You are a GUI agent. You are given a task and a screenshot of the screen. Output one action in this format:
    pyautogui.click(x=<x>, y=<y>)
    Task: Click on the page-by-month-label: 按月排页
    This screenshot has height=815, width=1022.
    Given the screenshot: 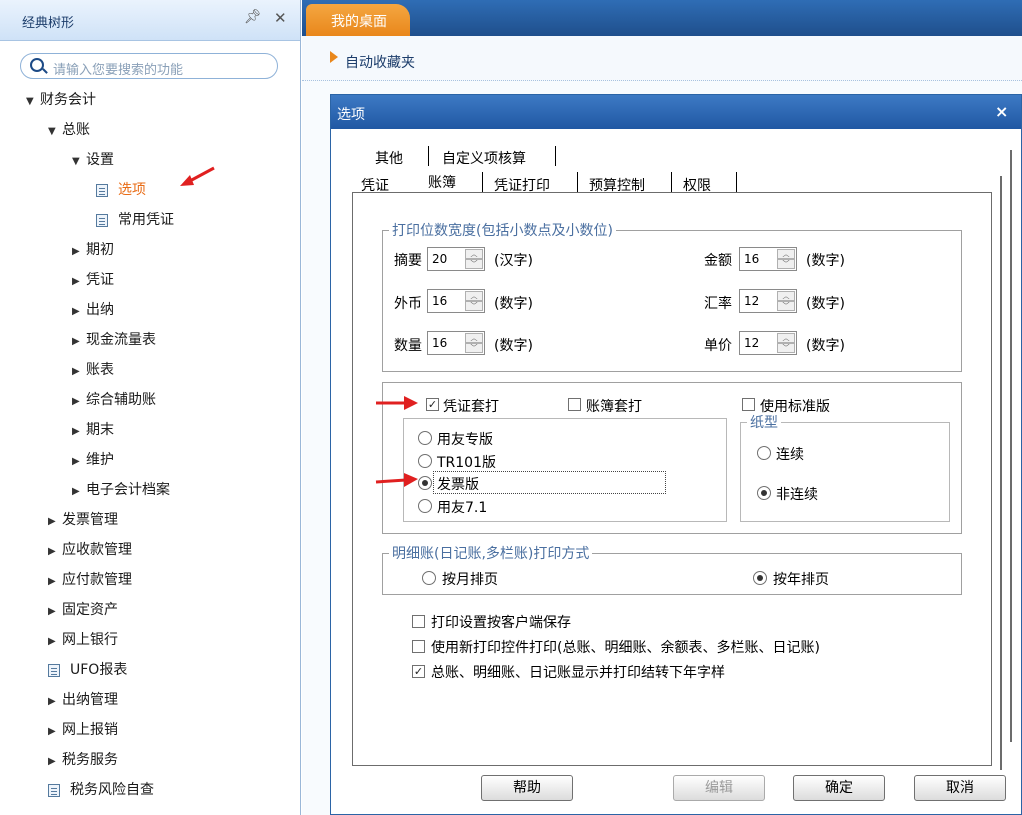 What is the action you would take?
    pyautogui.click(x=470, y=580)
    